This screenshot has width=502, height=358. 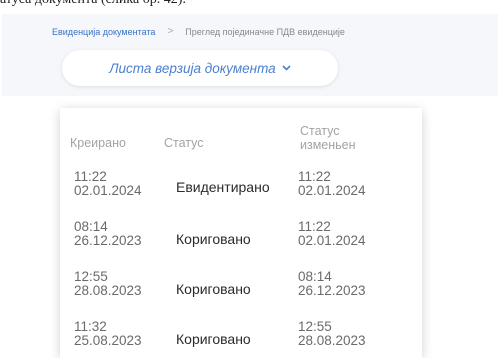 I want to click on status-changed-date: 26.12.2023, so click(x=332, y=290).